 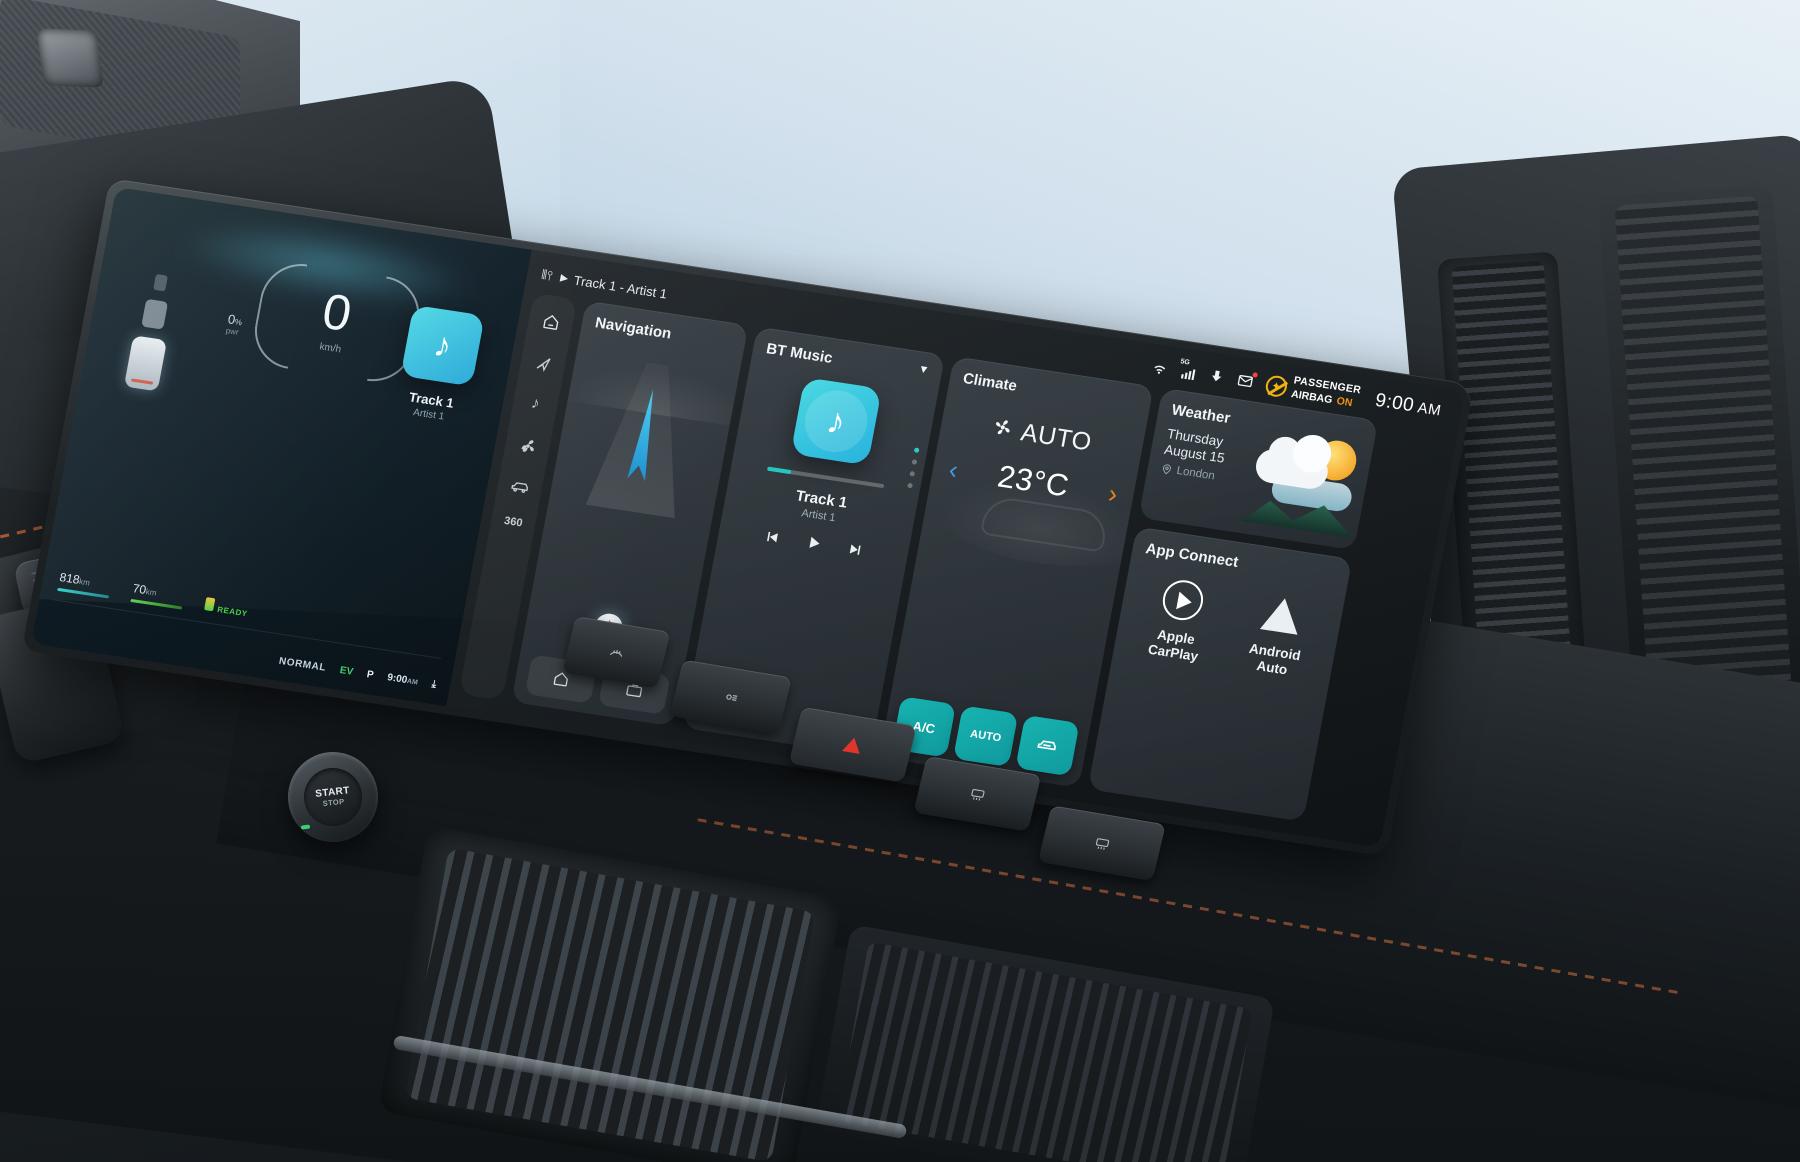 I want to click on wifi-icon, so click(x=1159, y=367).